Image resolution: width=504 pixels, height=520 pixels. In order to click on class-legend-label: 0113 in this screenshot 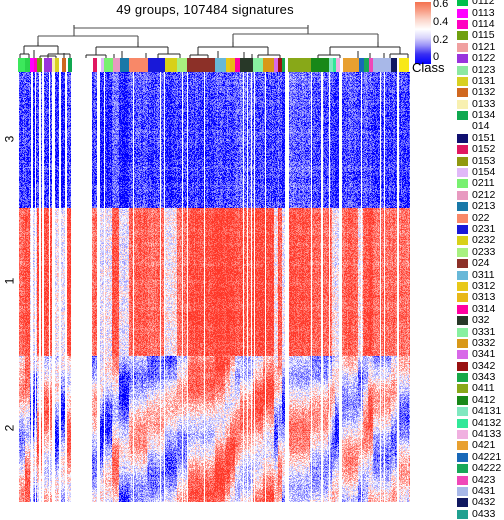, I will do `click(483, 12)`.